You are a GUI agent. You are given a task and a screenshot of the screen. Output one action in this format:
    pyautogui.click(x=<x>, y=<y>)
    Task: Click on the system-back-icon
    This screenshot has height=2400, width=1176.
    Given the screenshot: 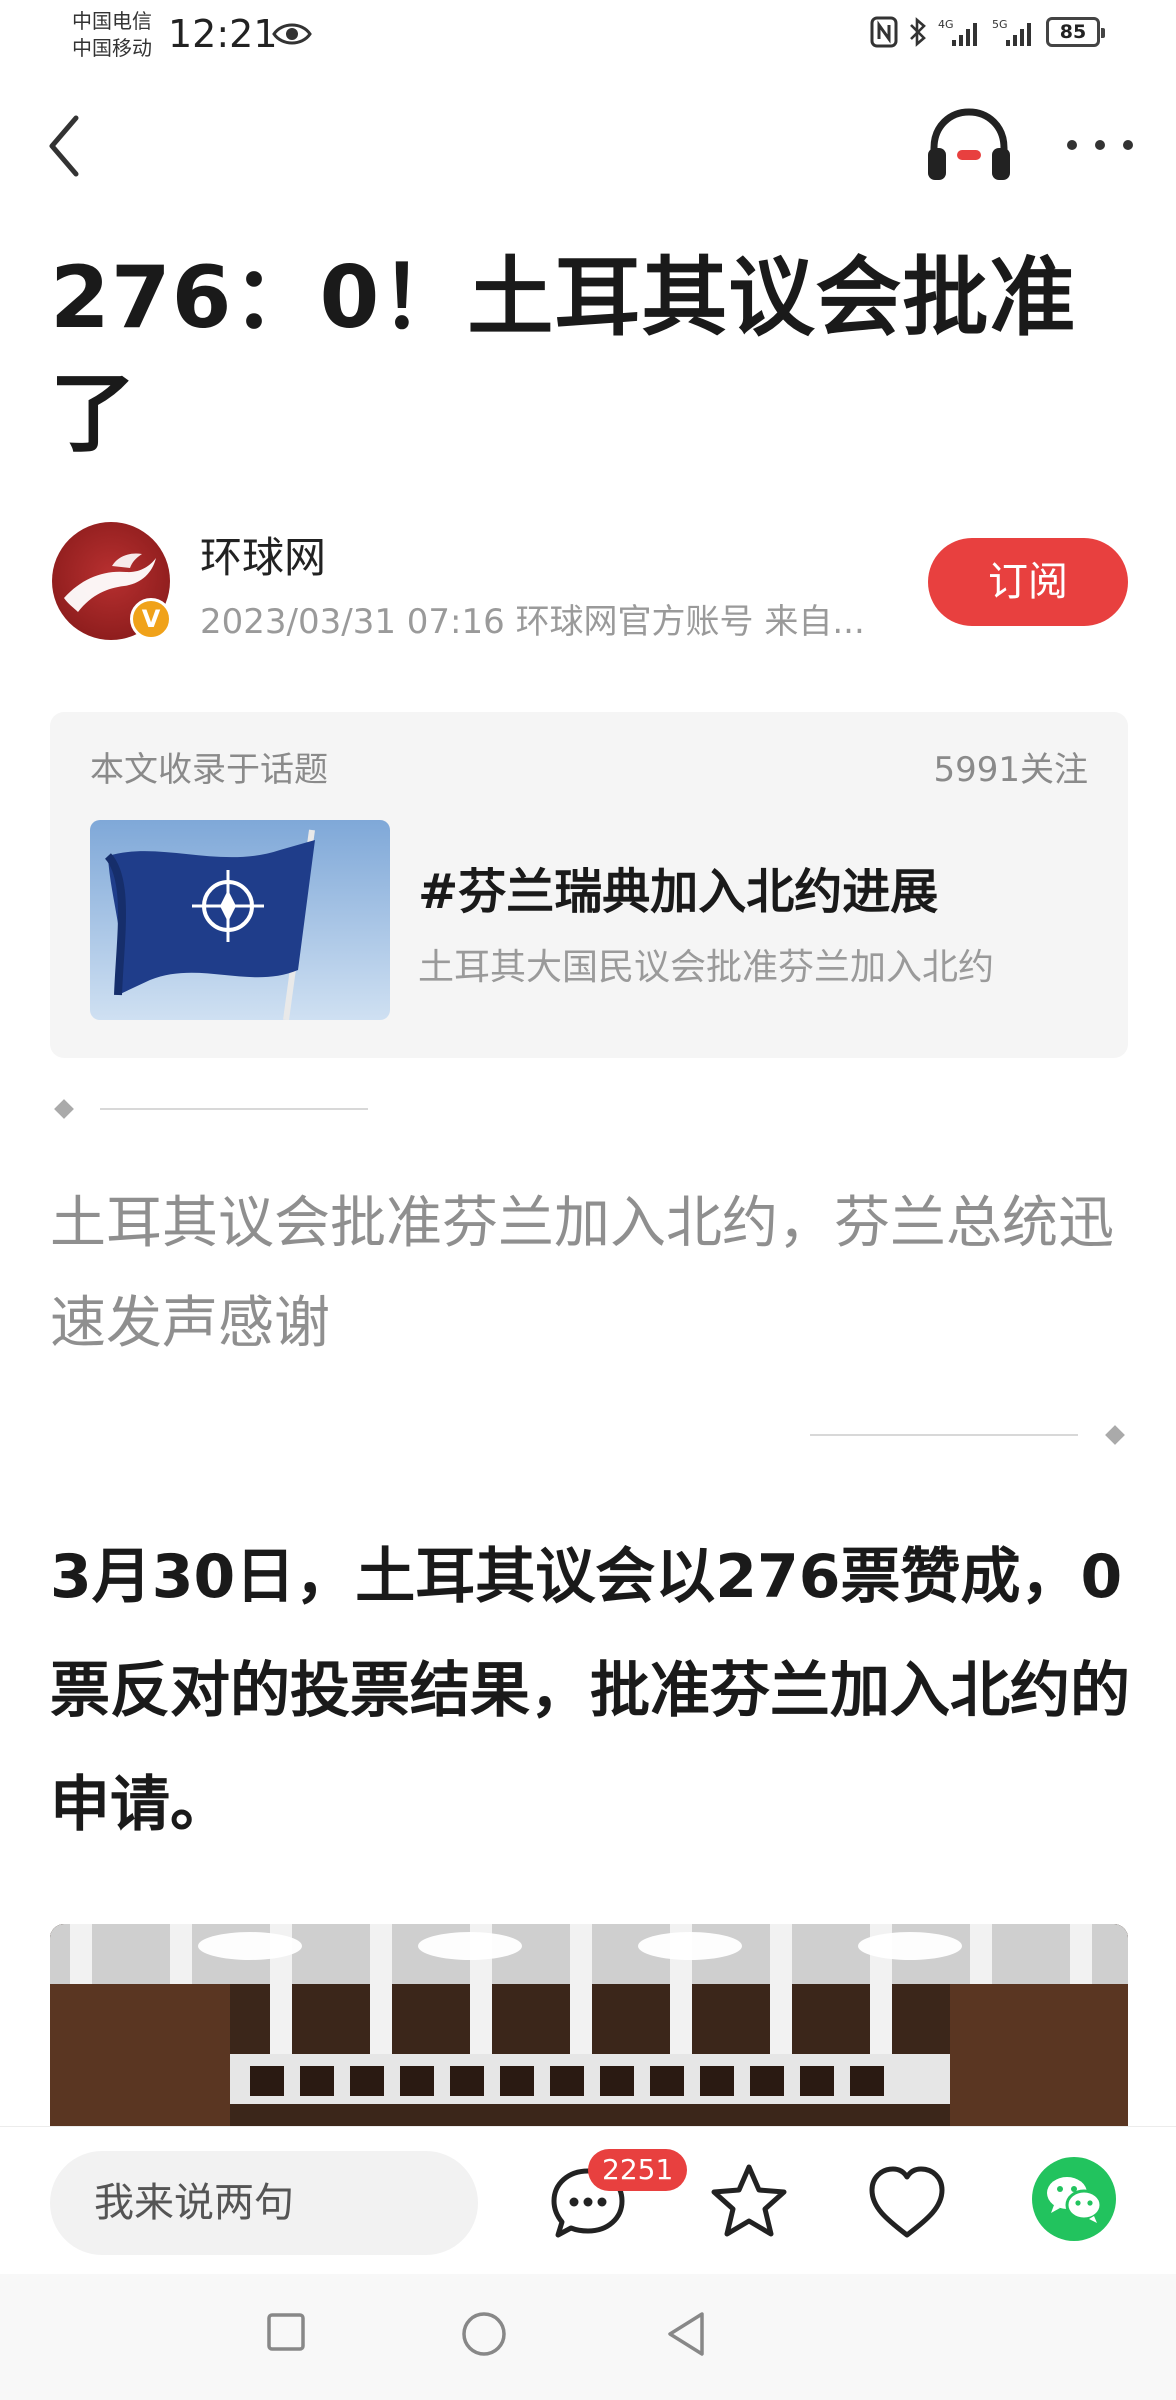 What is the action you would take?
    pyautogui.click(x=686, y=2334)
    